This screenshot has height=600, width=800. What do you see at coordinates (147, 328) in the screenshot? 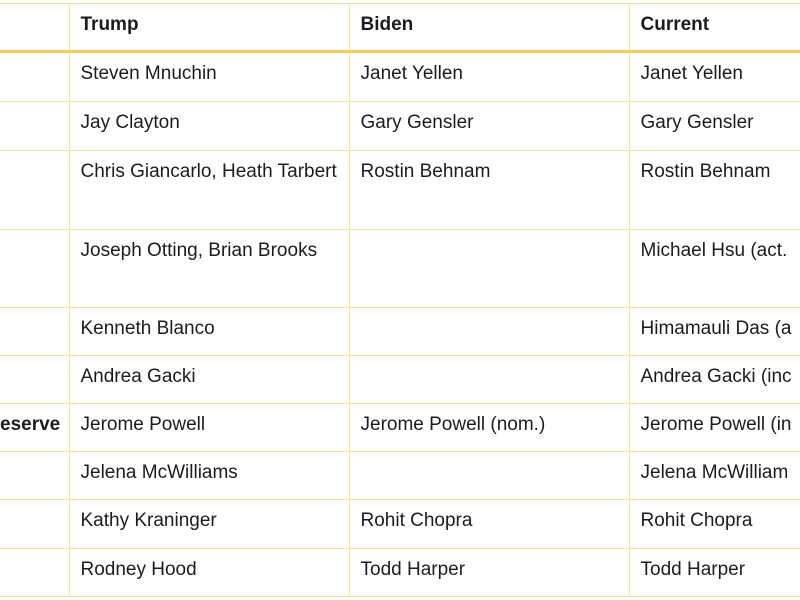
I see `cell-text: Kenneth Blanco` at bounding box center [147, 328].